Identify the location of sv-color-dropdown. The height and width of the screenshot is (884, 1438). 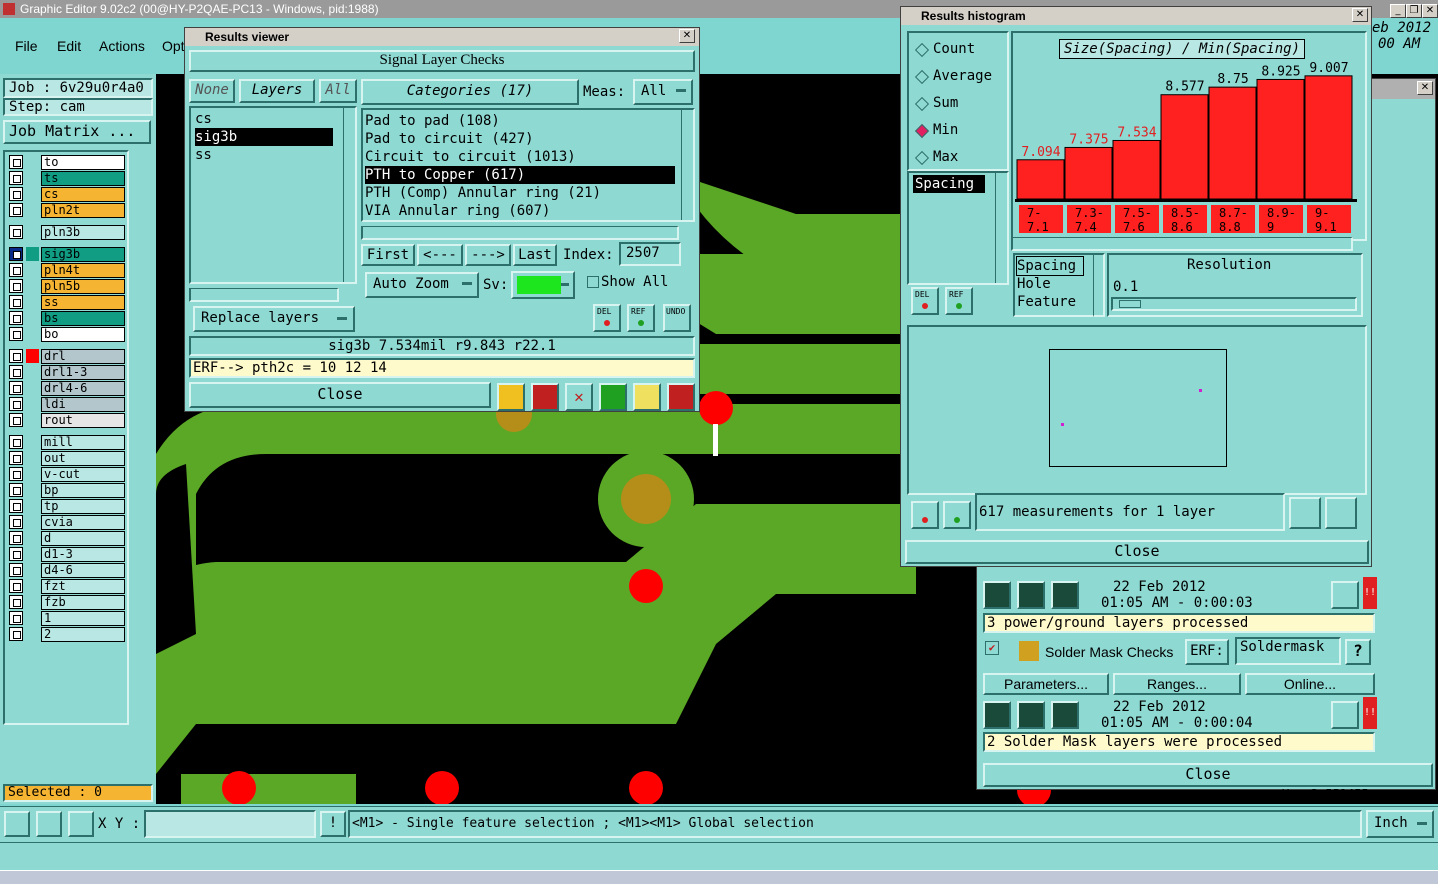
(543, 285).